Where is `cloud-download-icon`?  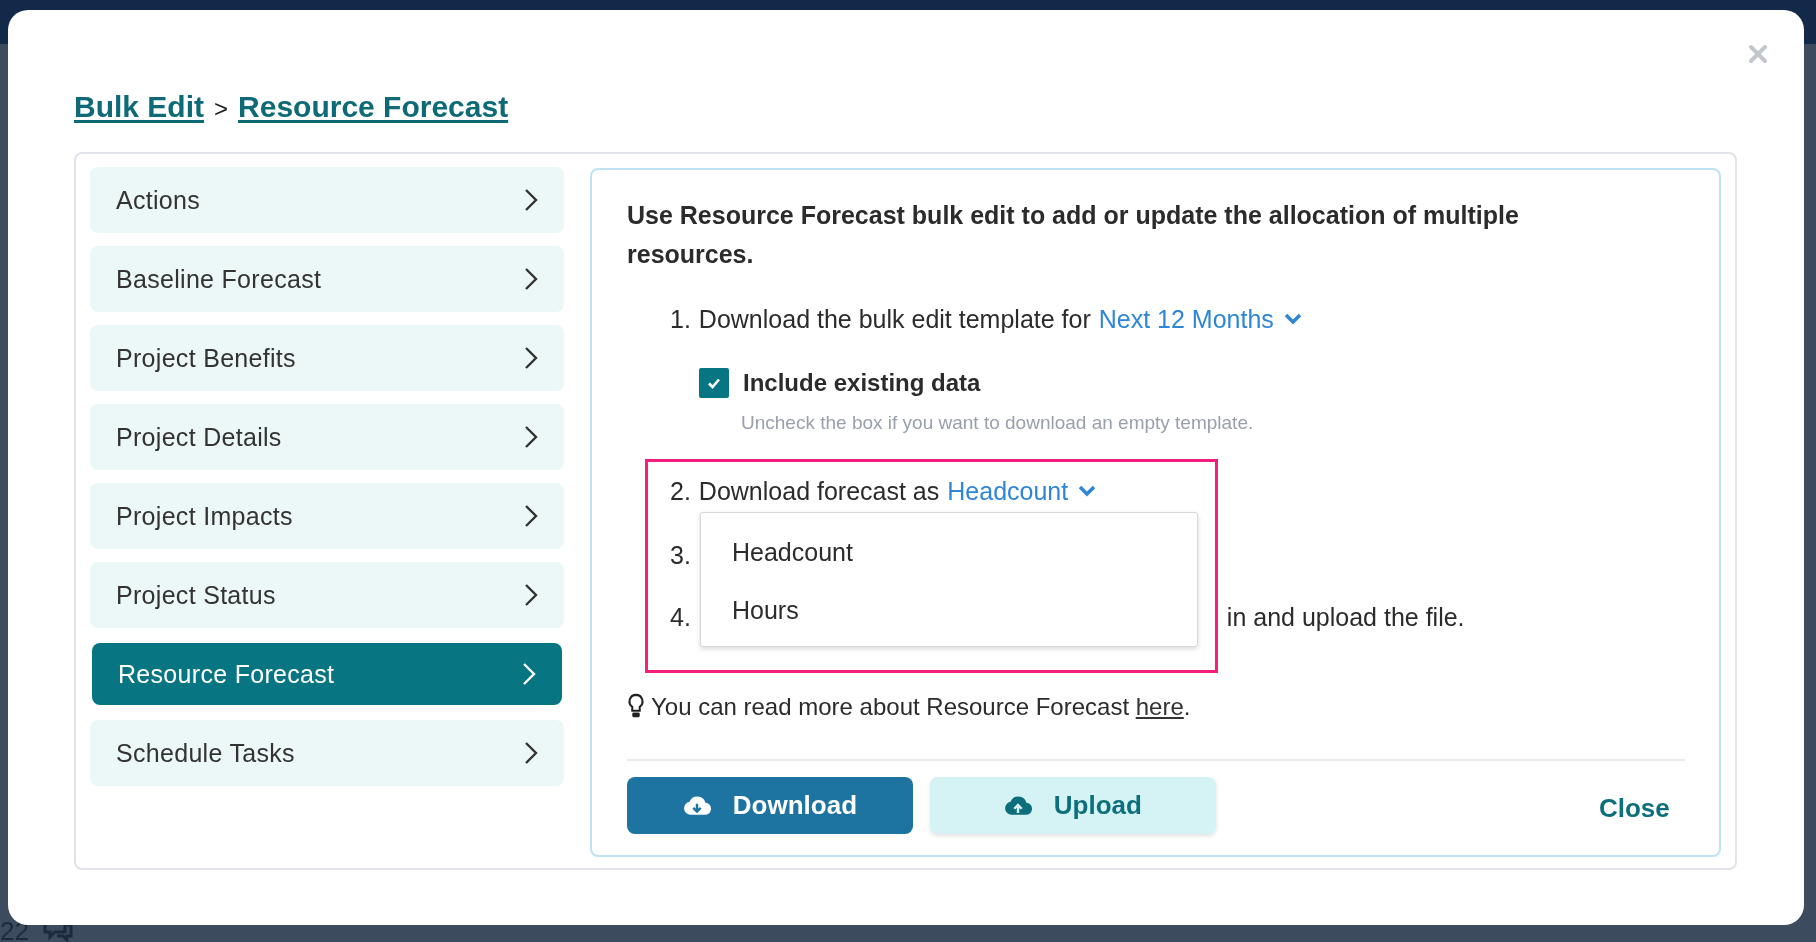
cloud-download-icon is located at coordinates (696, 805).